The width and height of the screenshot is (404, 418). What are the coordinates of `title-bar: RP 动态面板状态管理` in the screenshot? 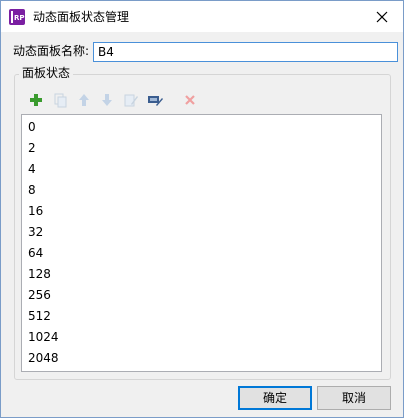 It's located at (202, 16).